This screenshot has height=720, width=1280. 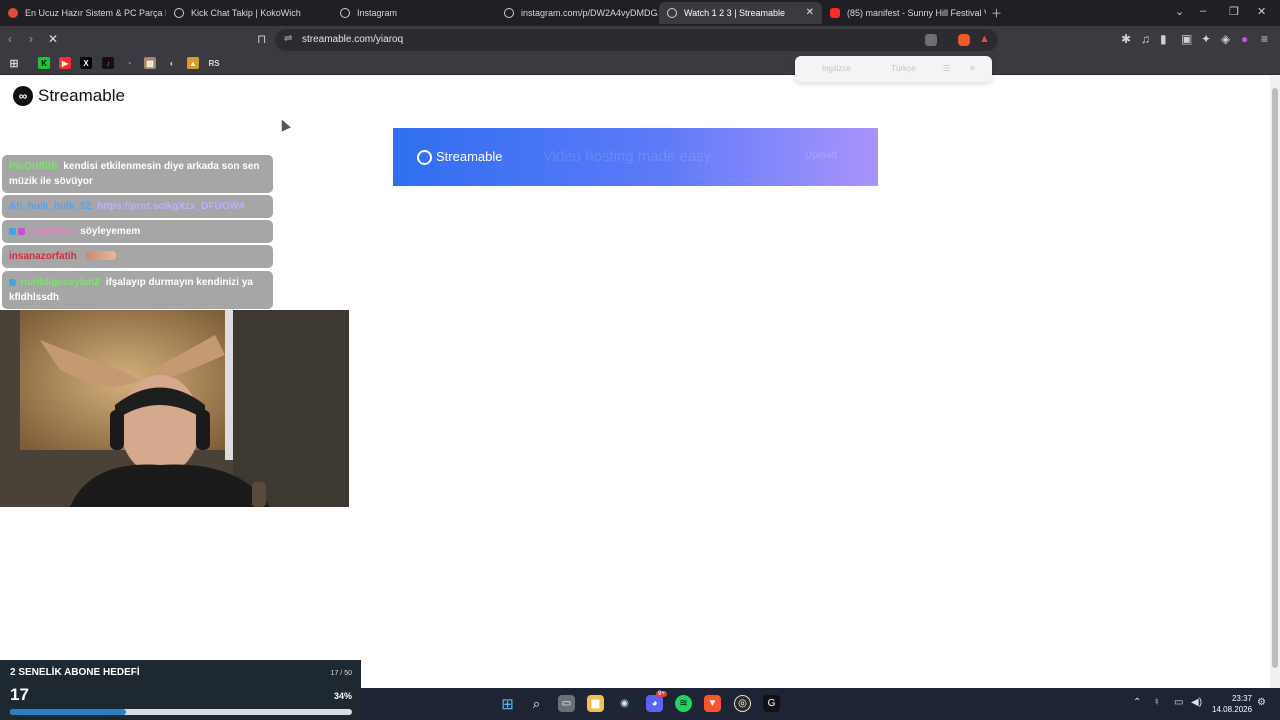 What do you see at coordinates (1264, 39) in the screenshot?
I see `menu-icon: ≡` at bounding box center [1264, 39].